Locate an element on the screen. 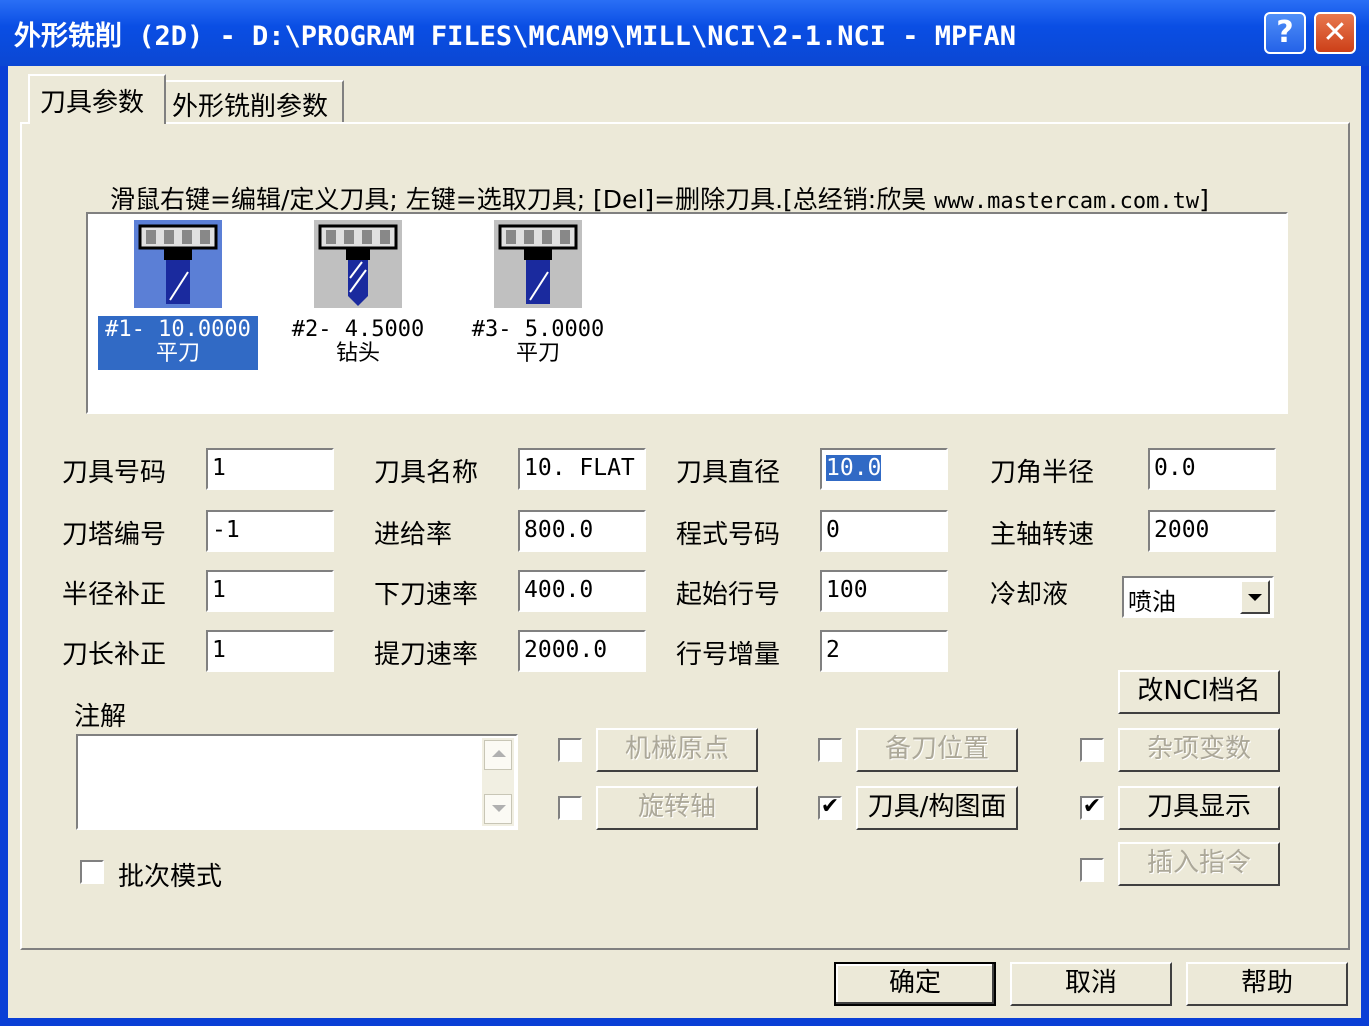  rotary-axis-button: 旋转轴 is located at coordinates (677, 808).